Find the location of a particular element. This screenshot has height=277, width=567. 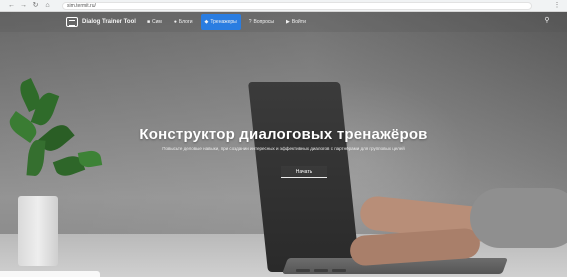

home-icon: ⌂ is located at coordinates (47, 5).